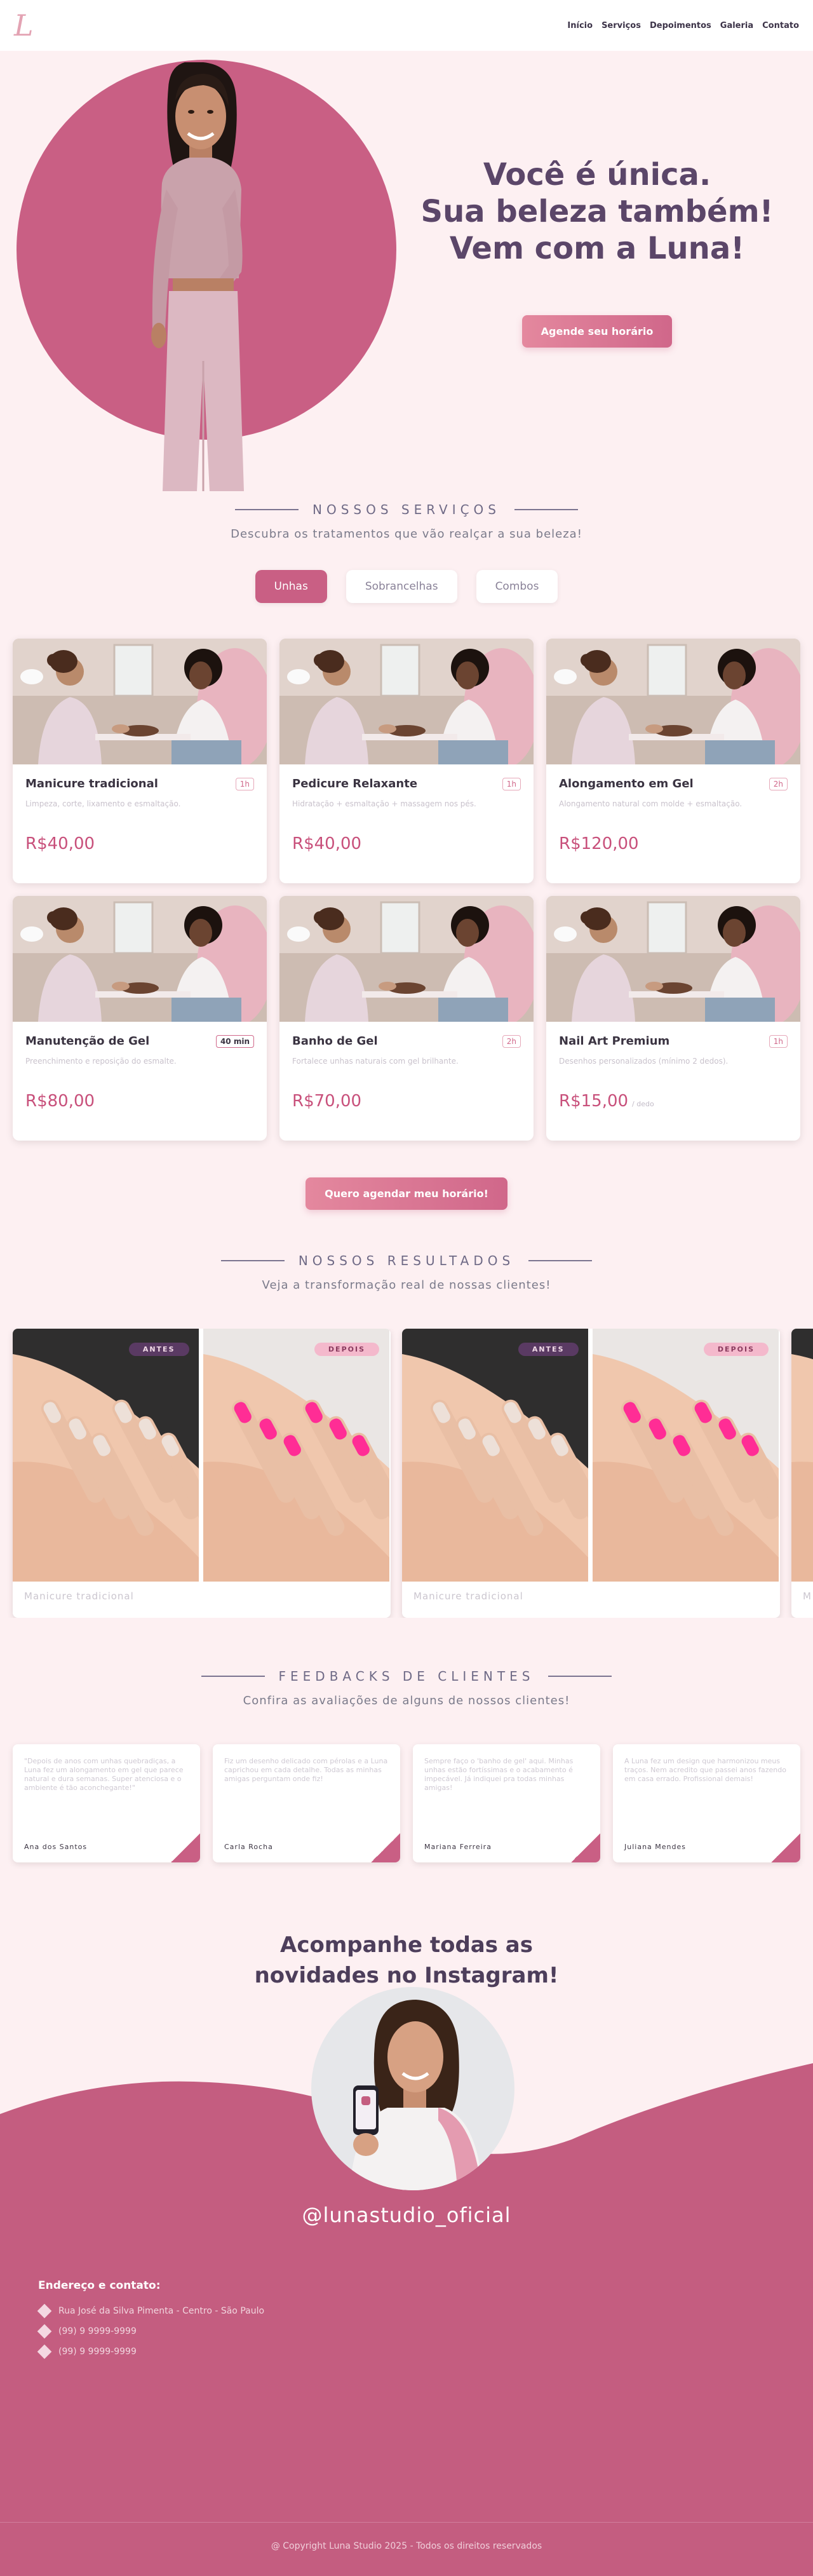 This screenshot has height=2576, width=813. What do you see at coordinates (61, 1101) in the screenshot?
I see `service-price: R$80,00` at bounding box center [61, 1101].